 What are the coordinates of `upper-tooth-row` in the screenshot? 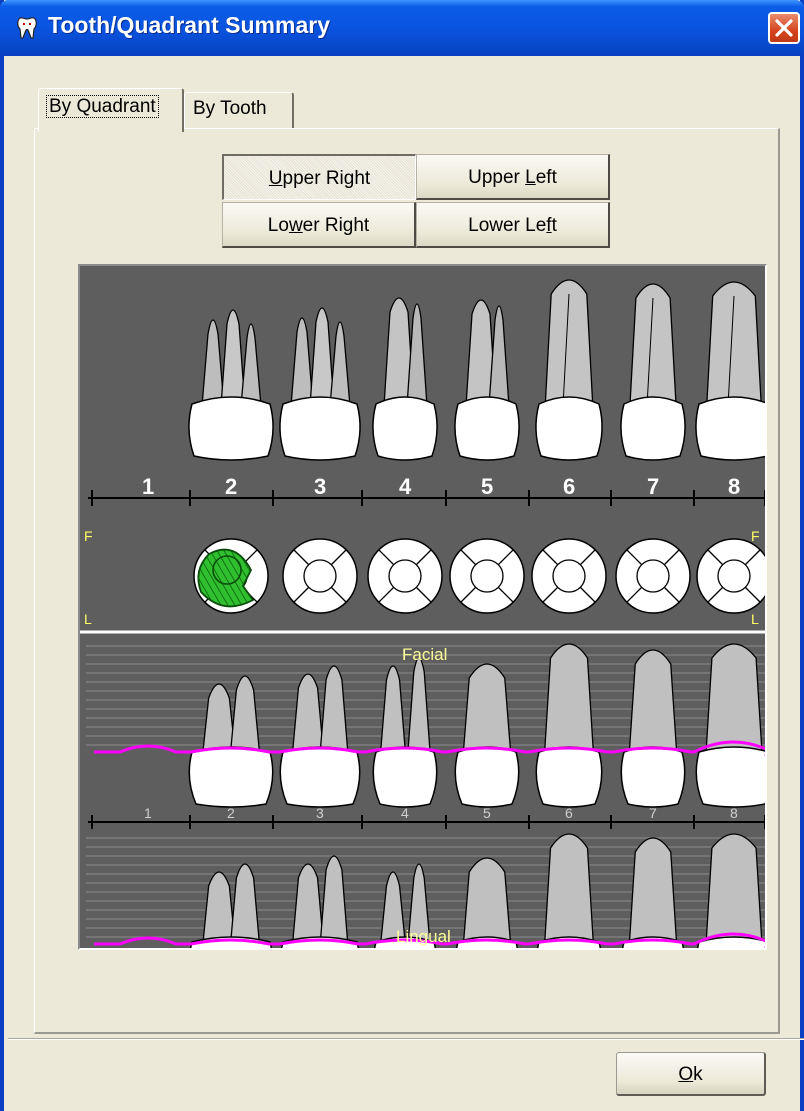 It's located at (476, 370).